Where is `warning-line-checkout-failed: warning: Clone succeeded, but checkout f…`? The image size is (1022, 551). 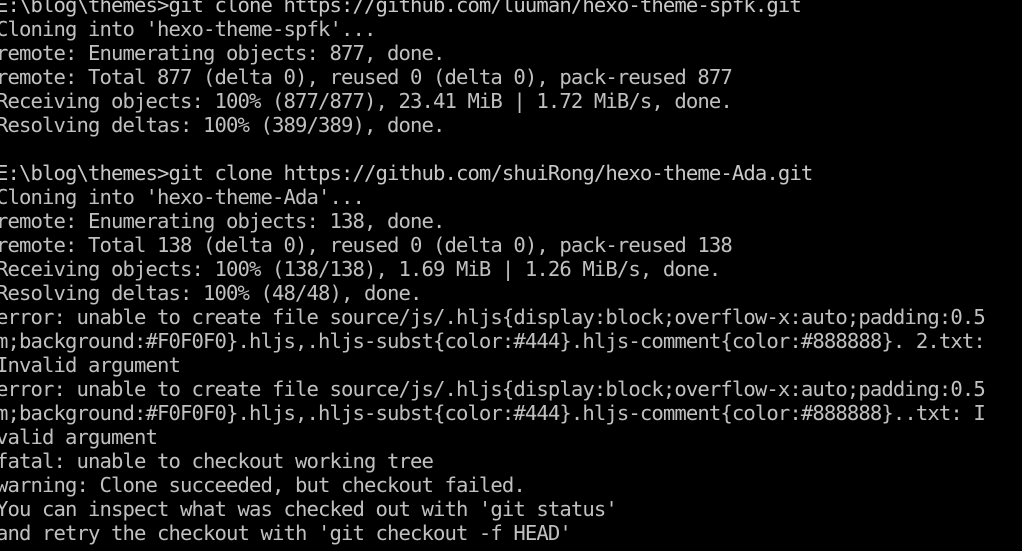 warning-line-checkout-failed: warning: Clone succeeded, but checkout f… is located at coordinates (263, 485).